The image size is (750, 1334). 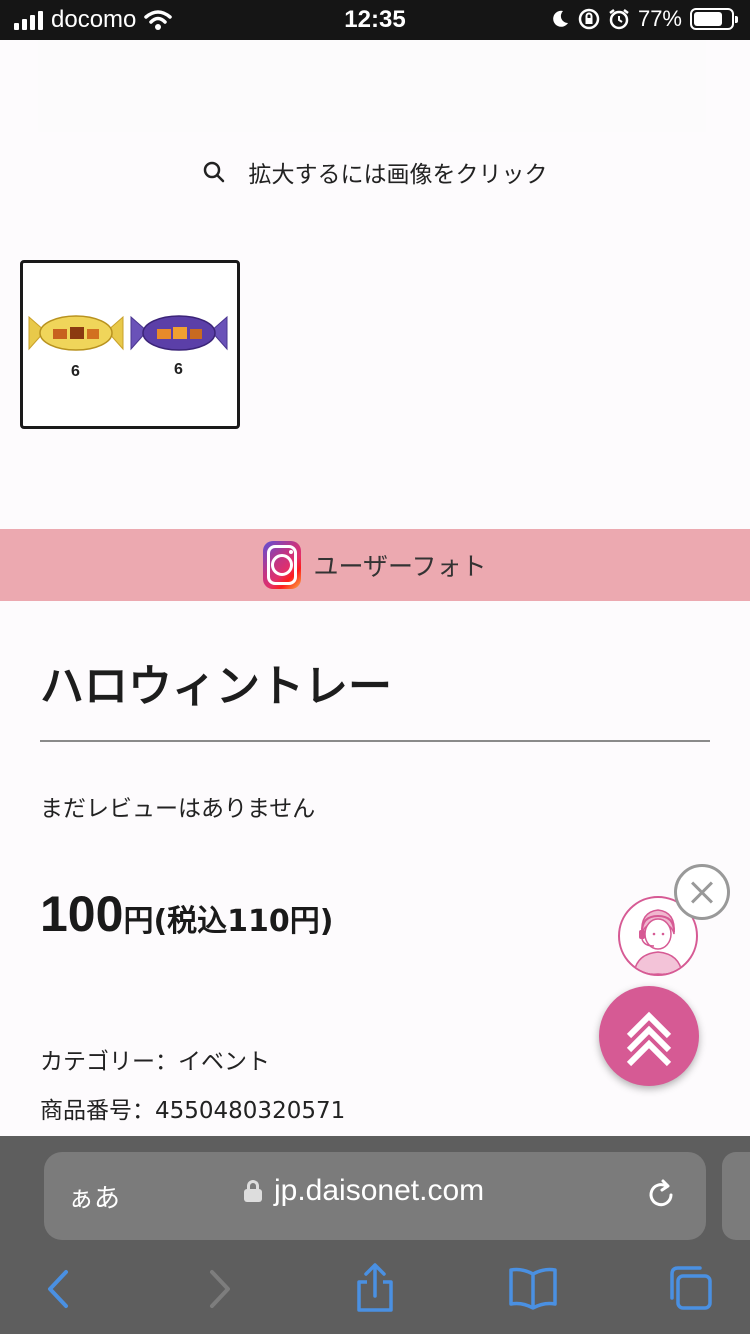 I want to click on status-right: 77%, so click(x=644, y=19).